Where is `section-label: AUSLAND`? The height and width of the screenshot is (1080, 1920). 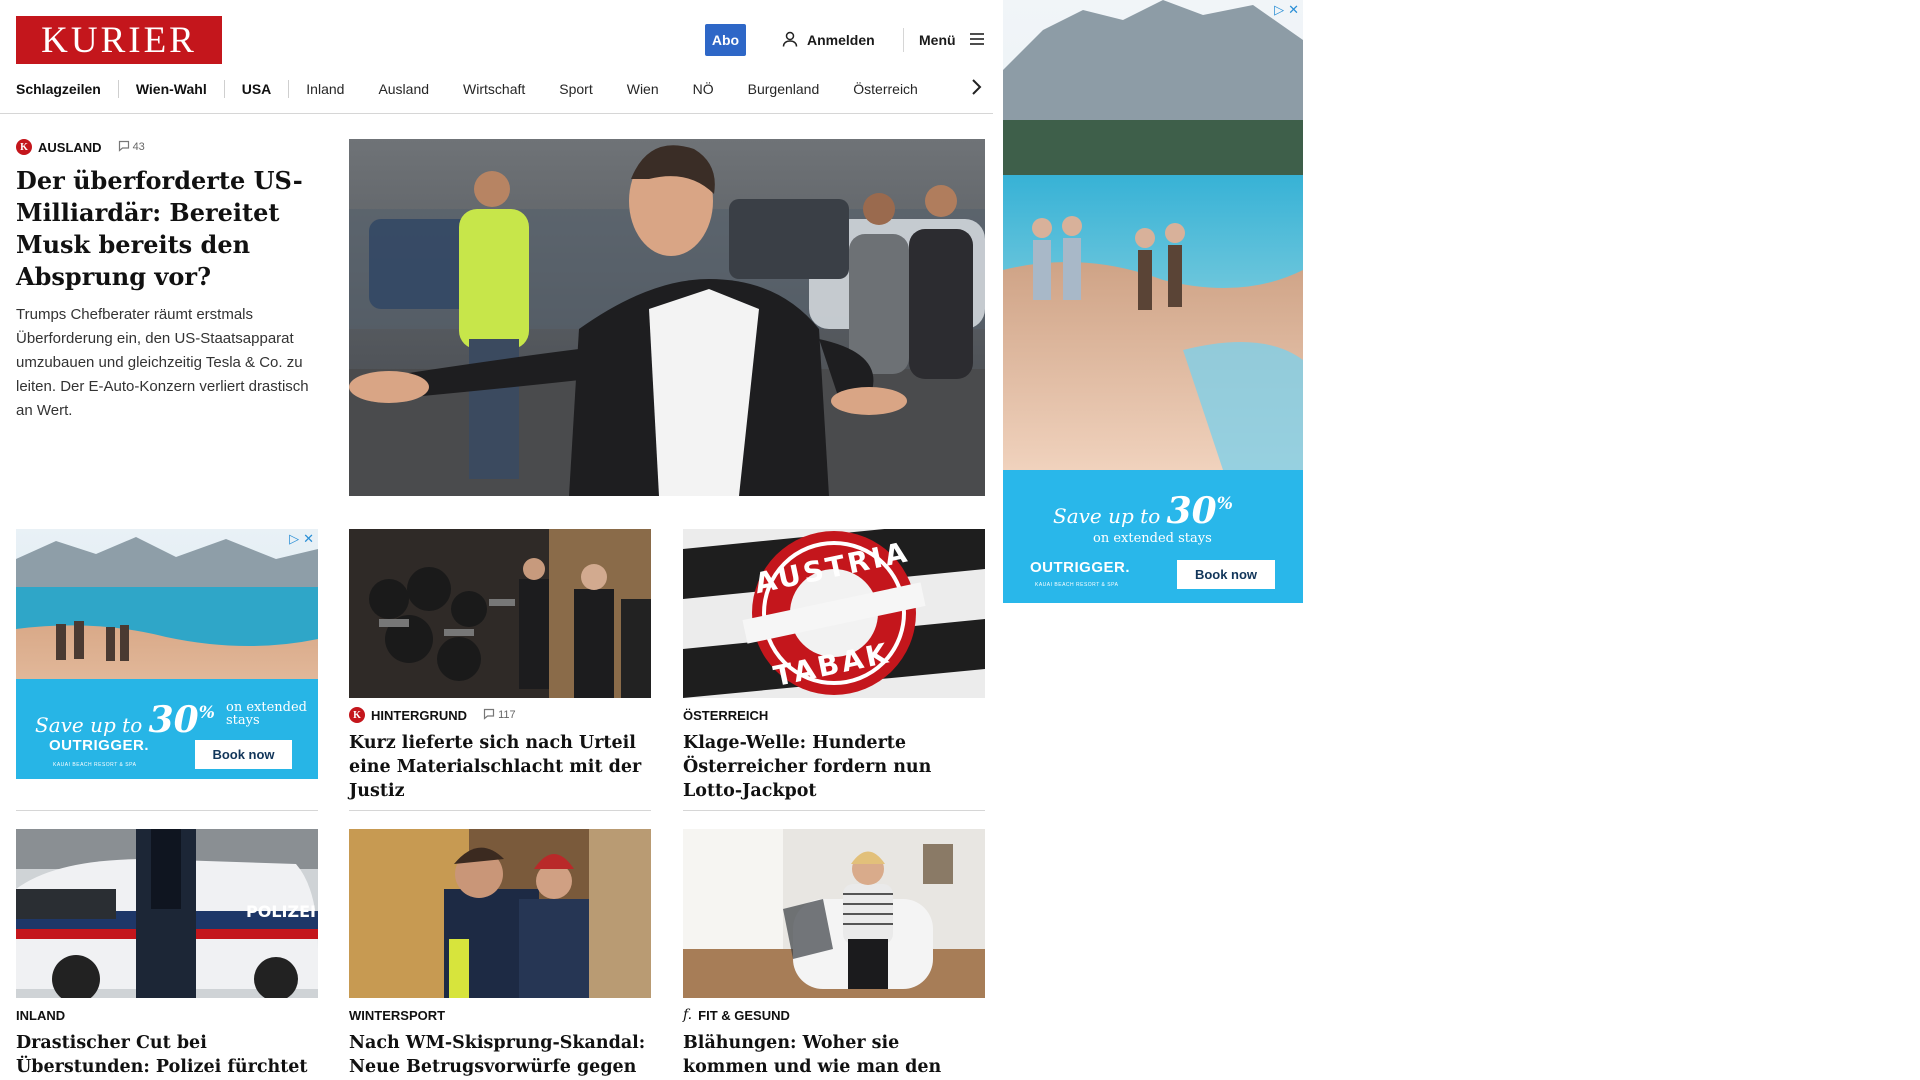
section-label: AUSLAND is located at coordinates (70, 147).